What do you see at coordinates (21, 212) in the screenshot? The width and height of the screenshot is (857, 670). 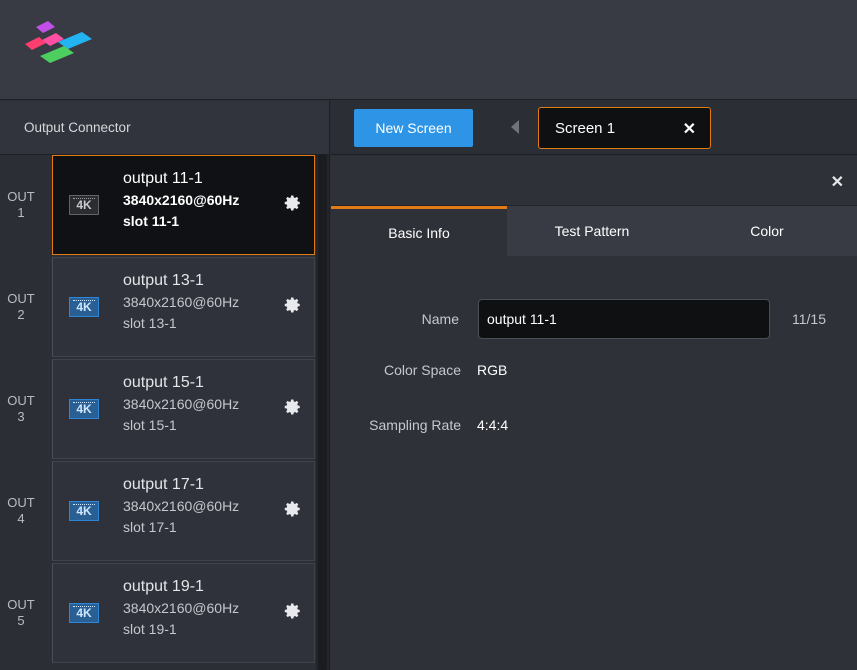 I see `output-number-index: 1` at bounding box center [21, 212].